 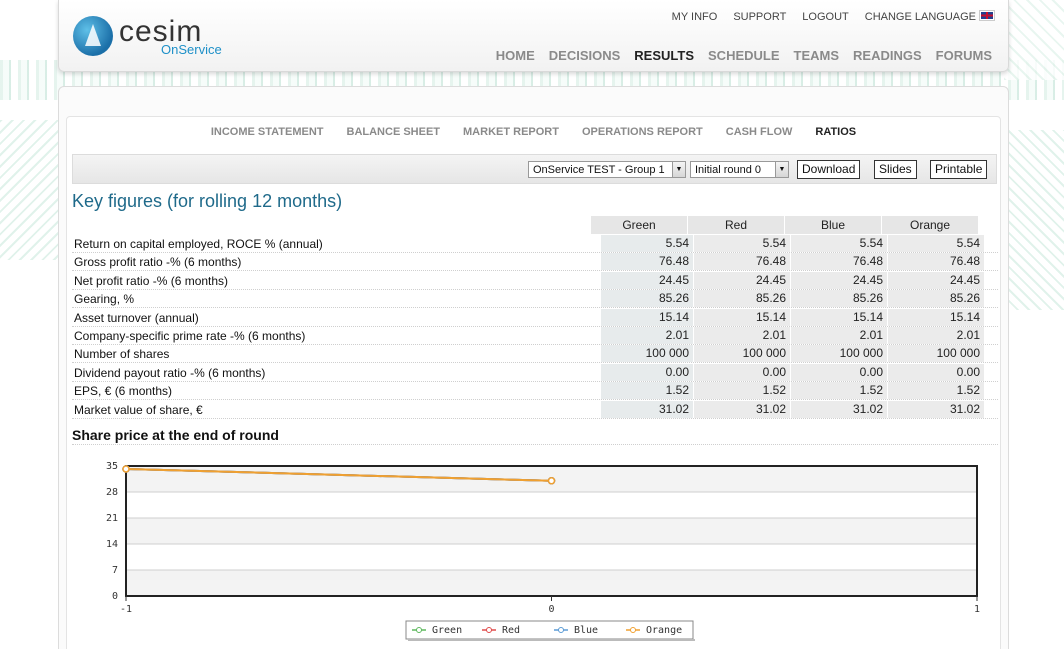 What do you see at coordinates (112, 492) in the screenshot?
I see `y-tick-label: 28` at bounding box center [112, 492].